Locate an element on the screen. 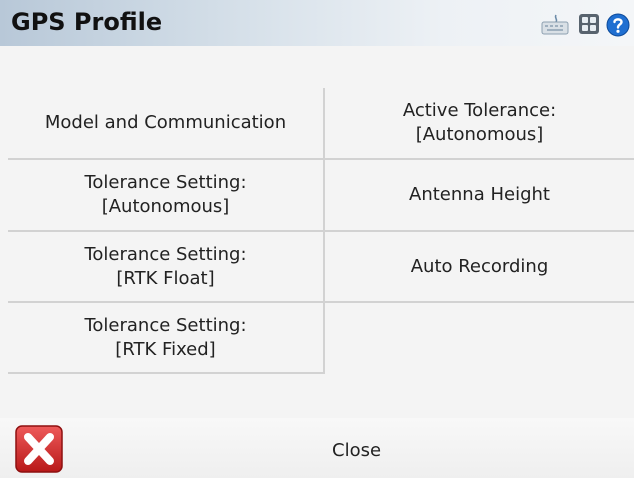 This screenshot has width=634, height=478. active-tolerance-button: Active Tolerance: [Autonomous] is located at coordinates (479, 124).